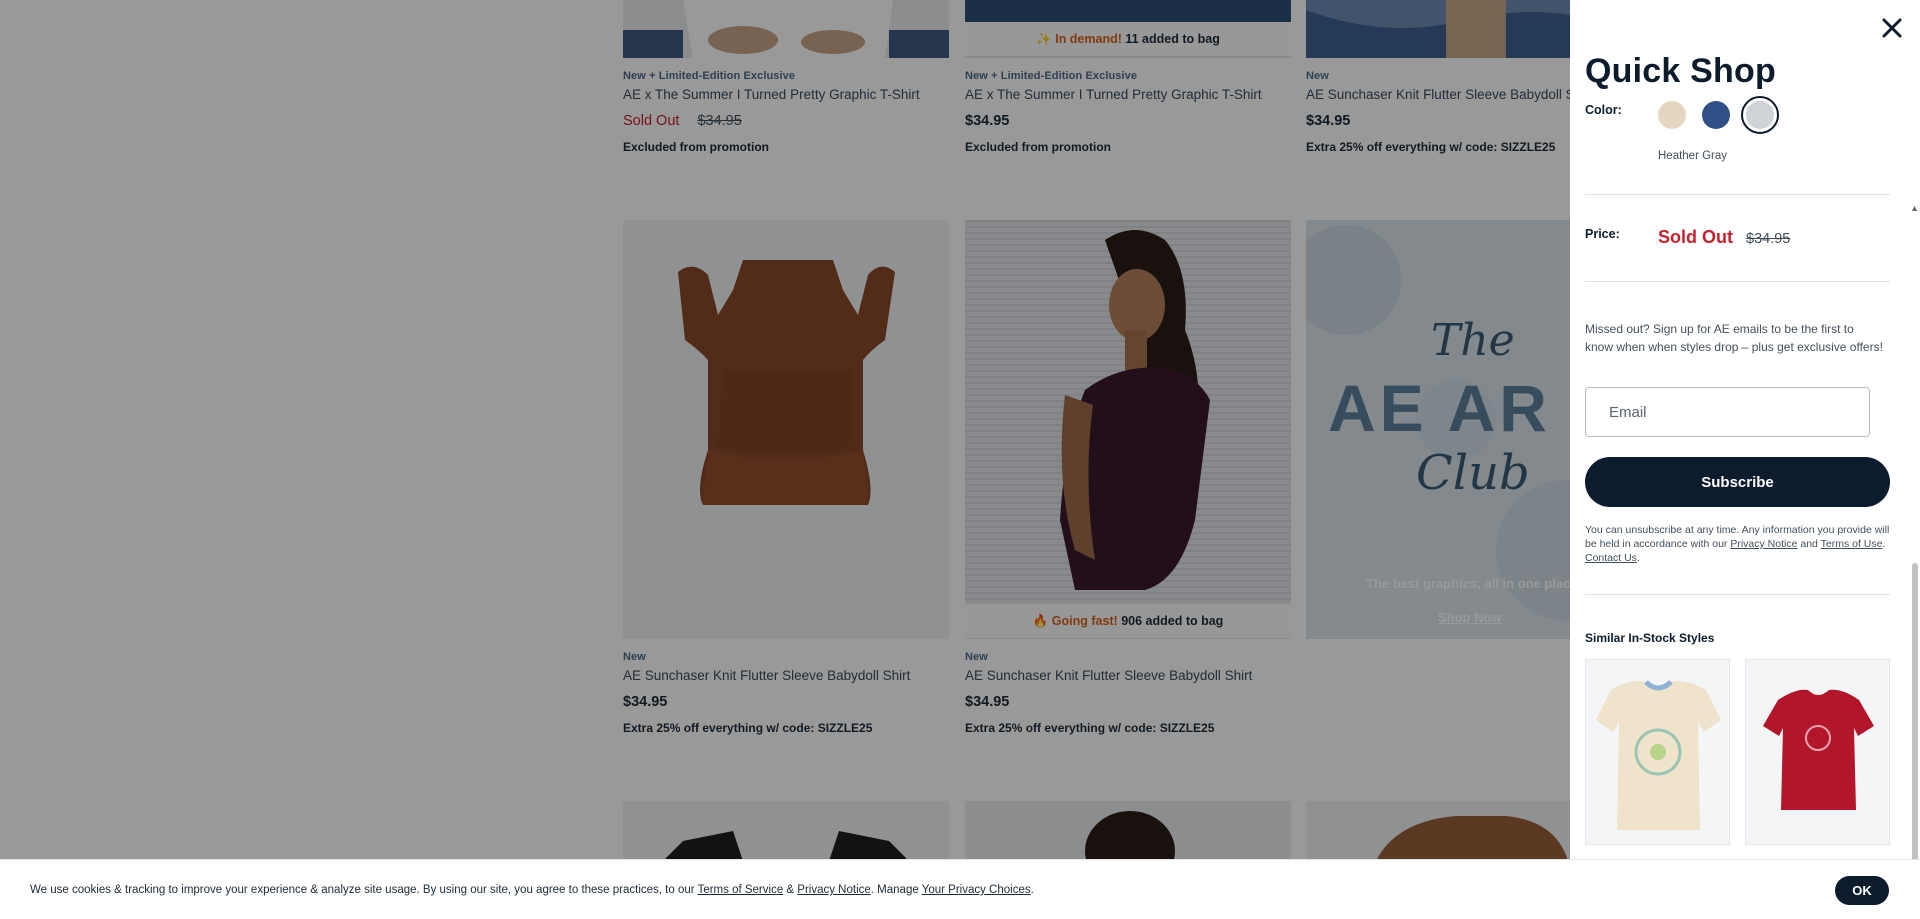 The width and height of the screenshot is (1920, 919). I want to click on terms-of-service-link: Terms of Service, so click(741, 890).